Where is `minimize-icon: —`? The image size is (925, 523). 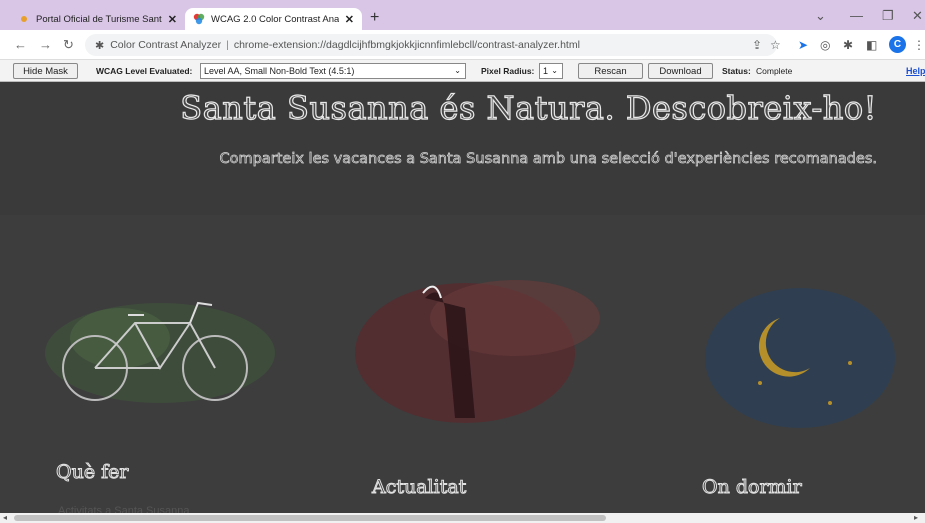 minimize-icon: — is located at coordinates (856, 15).